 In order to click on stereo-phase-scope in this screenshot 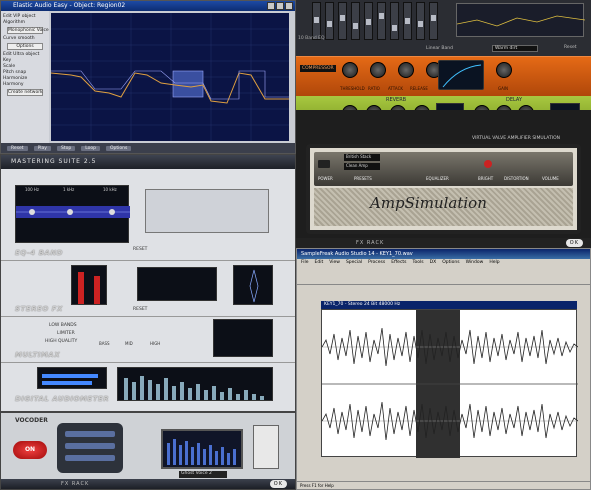, I will do `click(253, 285)`.